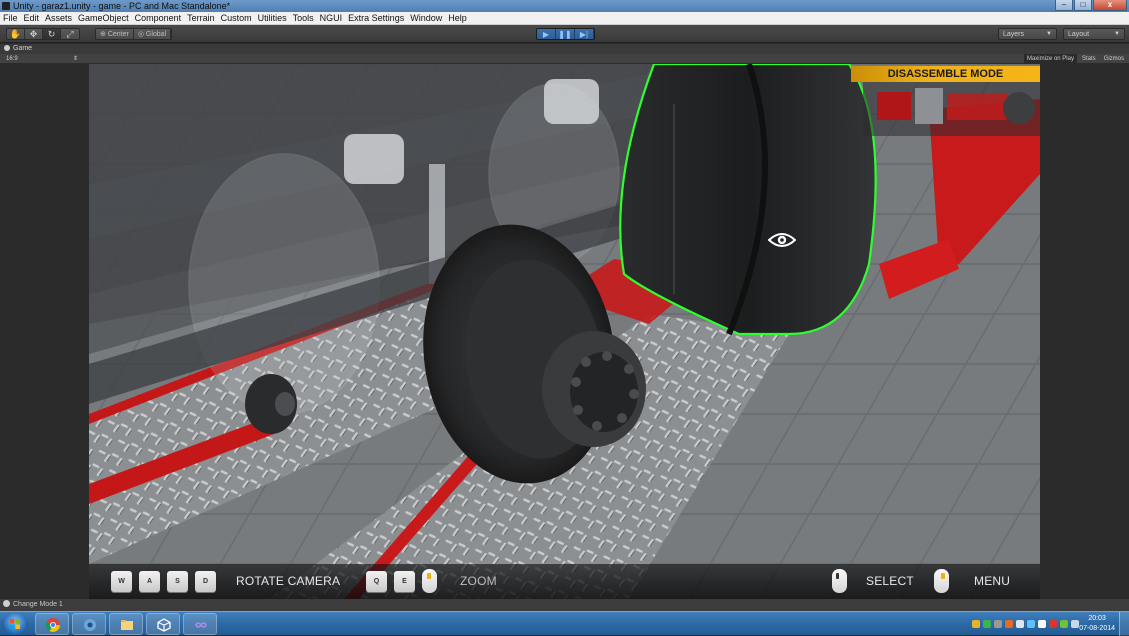 Image resolution: width=1129 pixels, height=636 pixels. I want to click on menu-label: MENU, so click(992, 581).